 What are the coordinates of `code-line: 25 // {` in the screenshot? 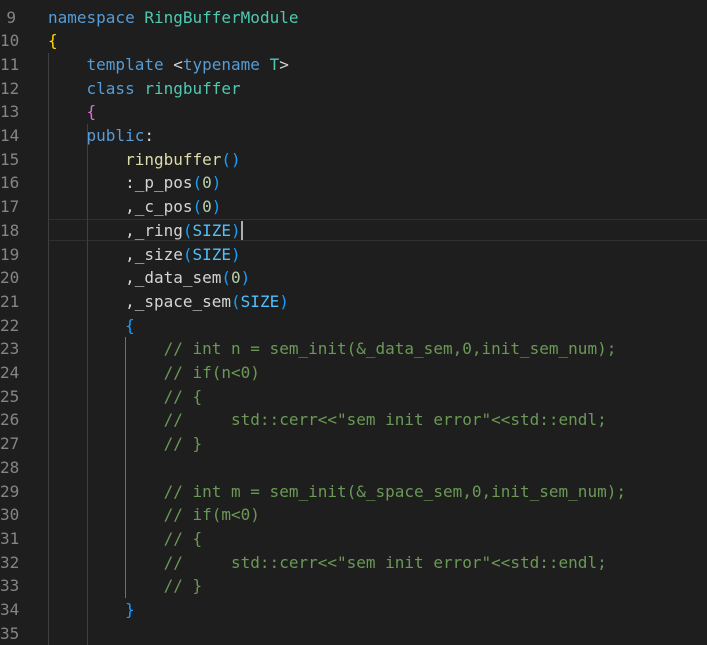 It's located at (353, 397).